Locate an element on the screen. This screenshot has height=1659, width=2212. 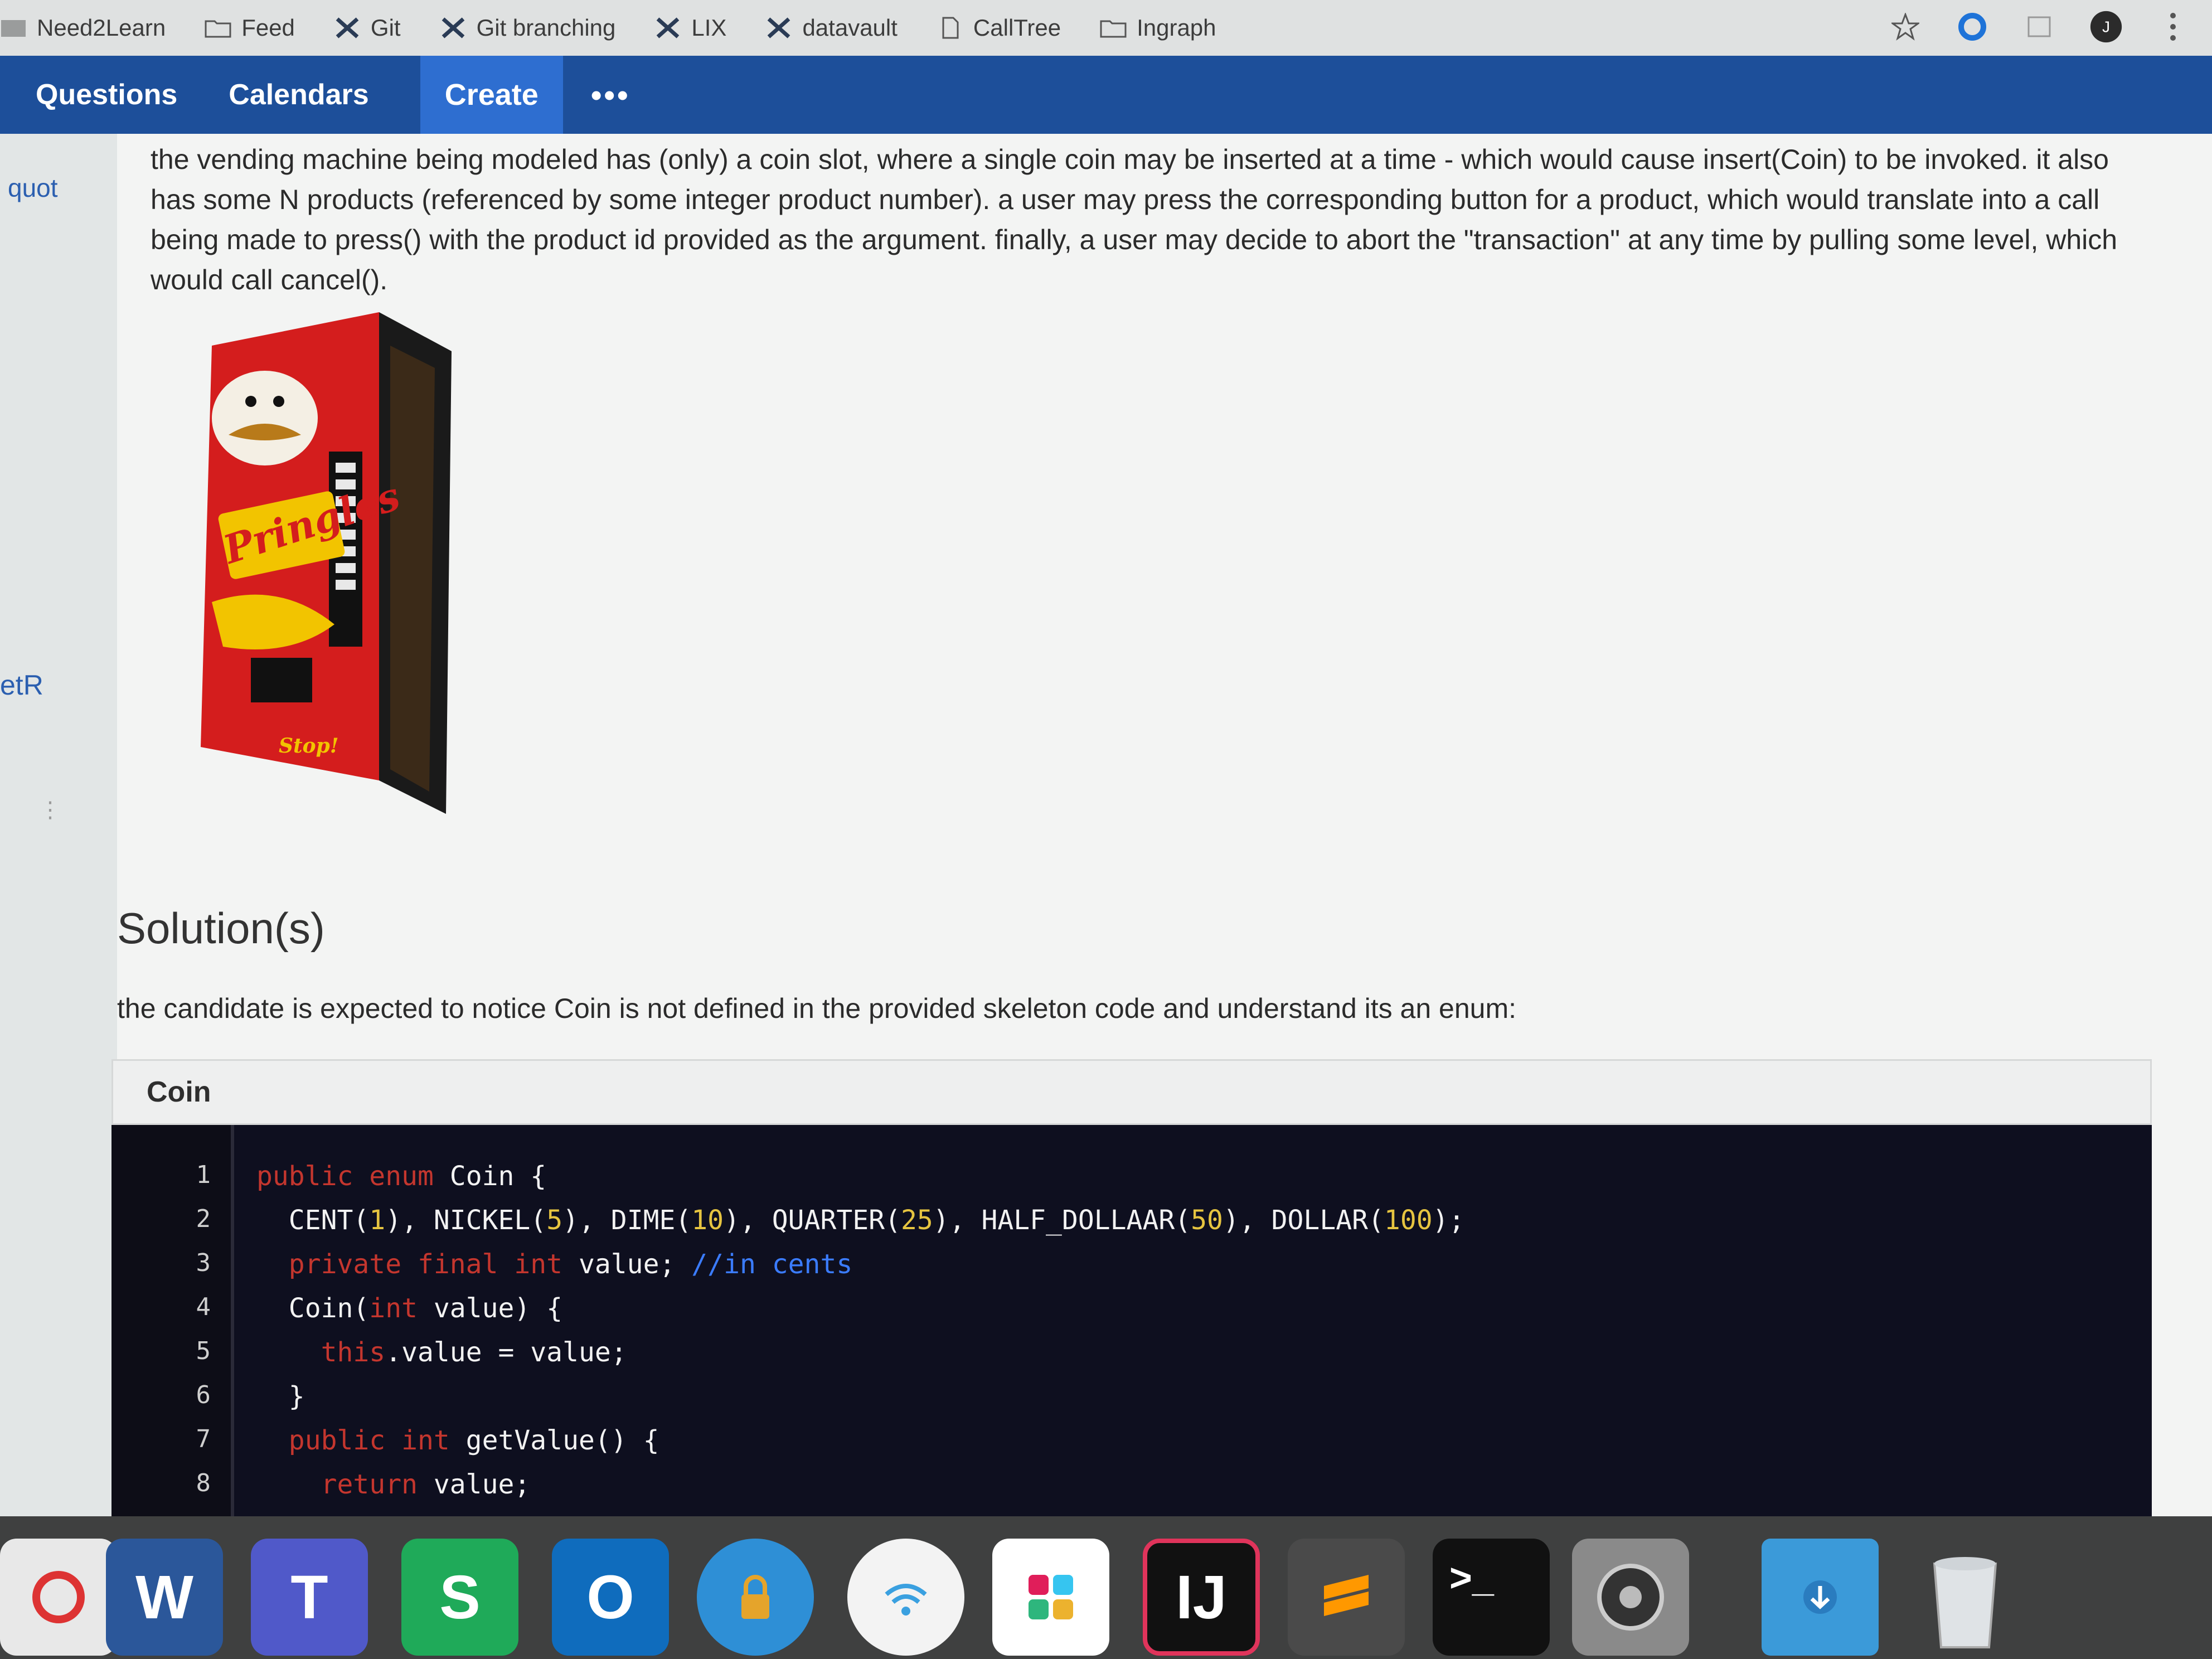
bookmark-need2learn: Need2Learn is located at coordinates (83, 28).